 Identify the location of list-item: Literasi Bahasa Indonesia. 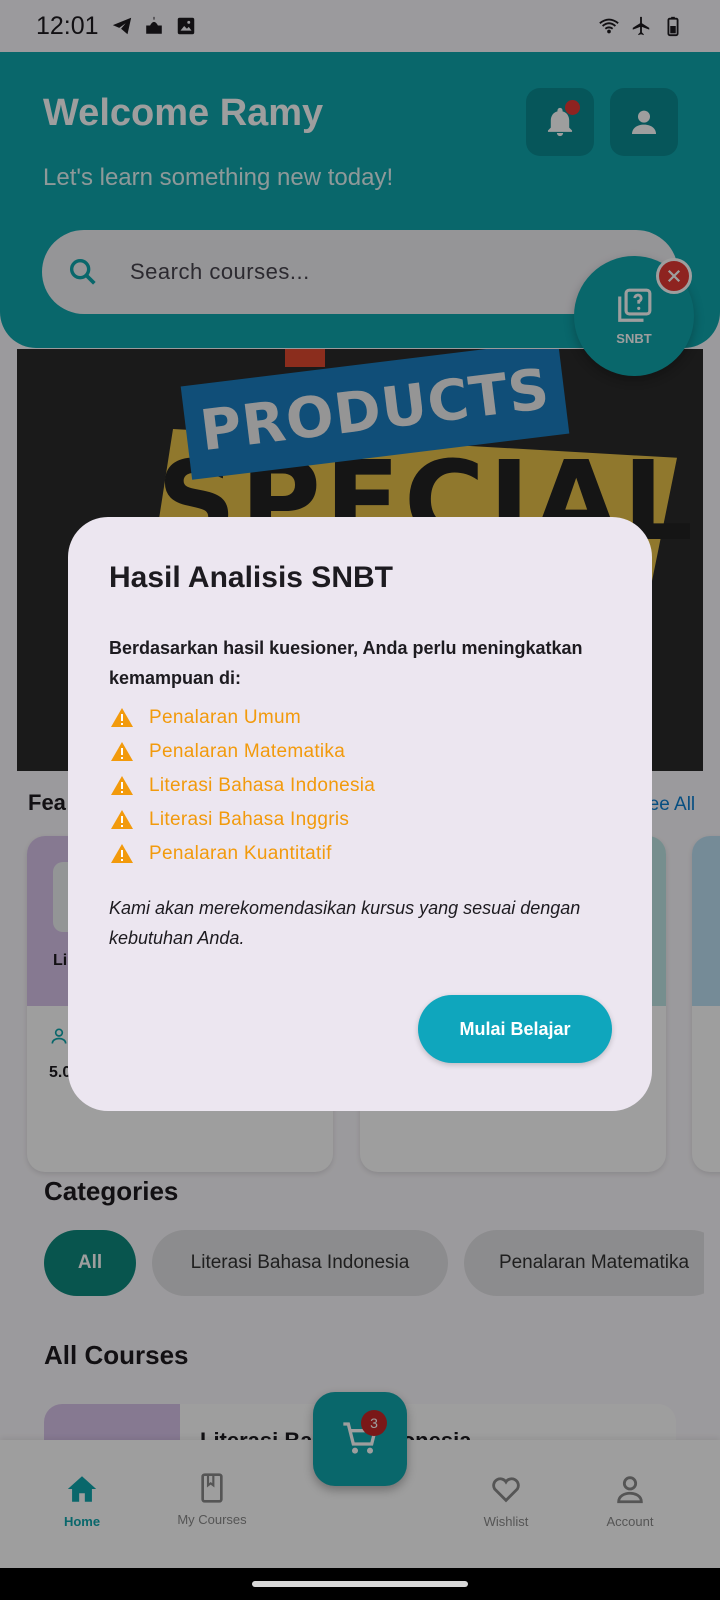
(242, 786).